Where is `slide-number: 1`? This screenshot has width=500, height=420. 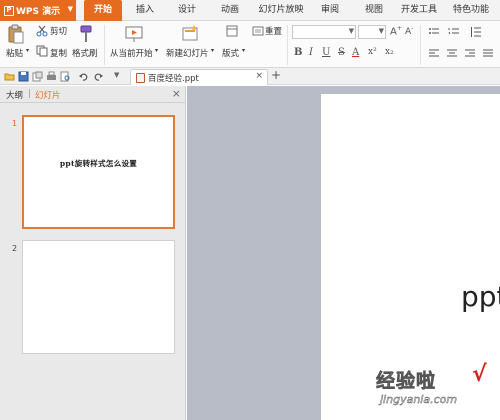 slide-number: 1 is located at coordinates (15, 123).